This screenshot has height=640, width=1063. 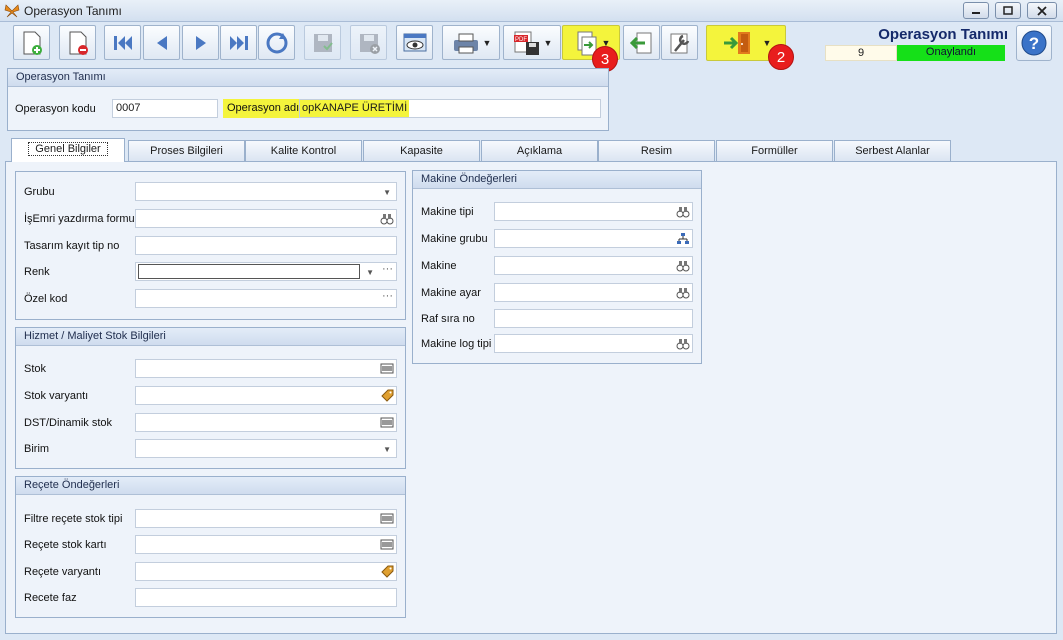 What do you see at coordinates (781, 57) in the screenshot?
I see `annotation-marker-2: 2` at bounding box center [781, 57].